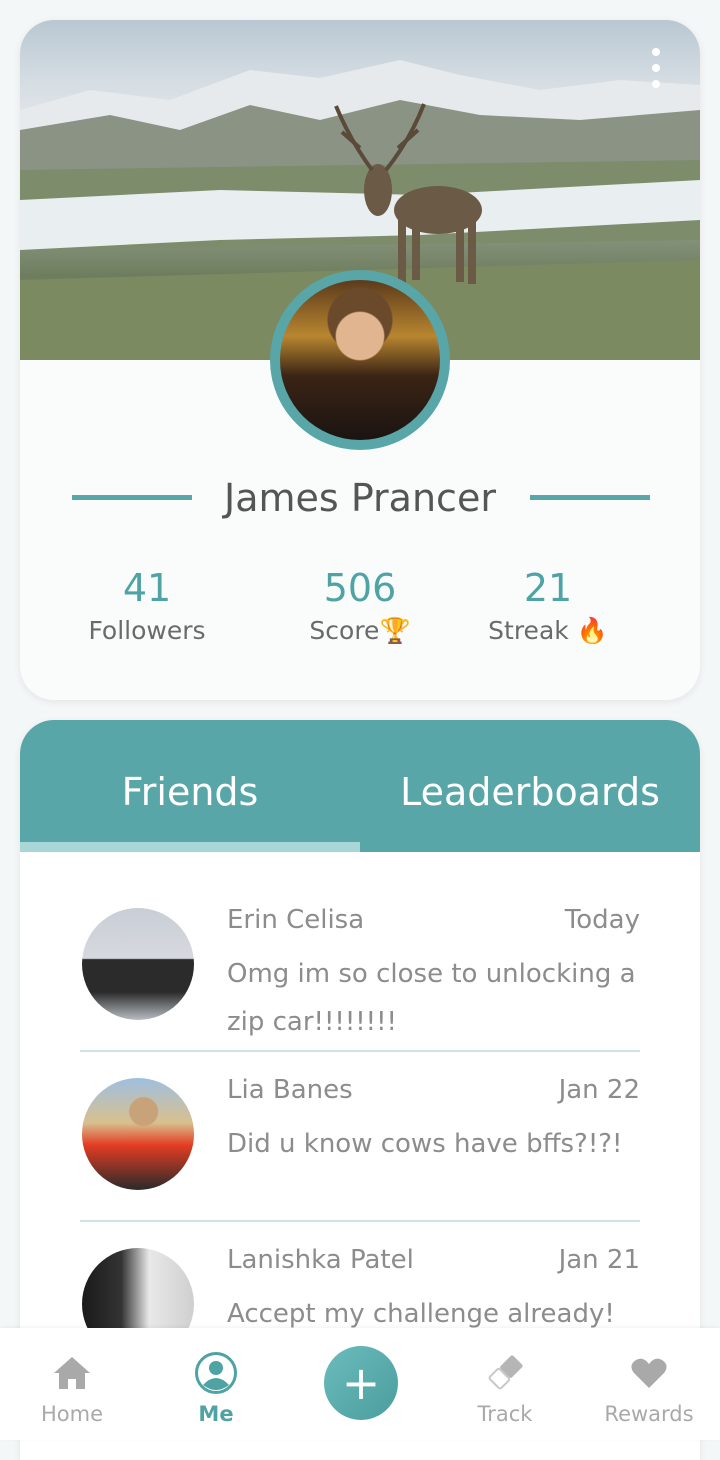 The width and height of the screenshot is (720, 1460). I want to click on nav-track-label: Track, so click(505, 1414).